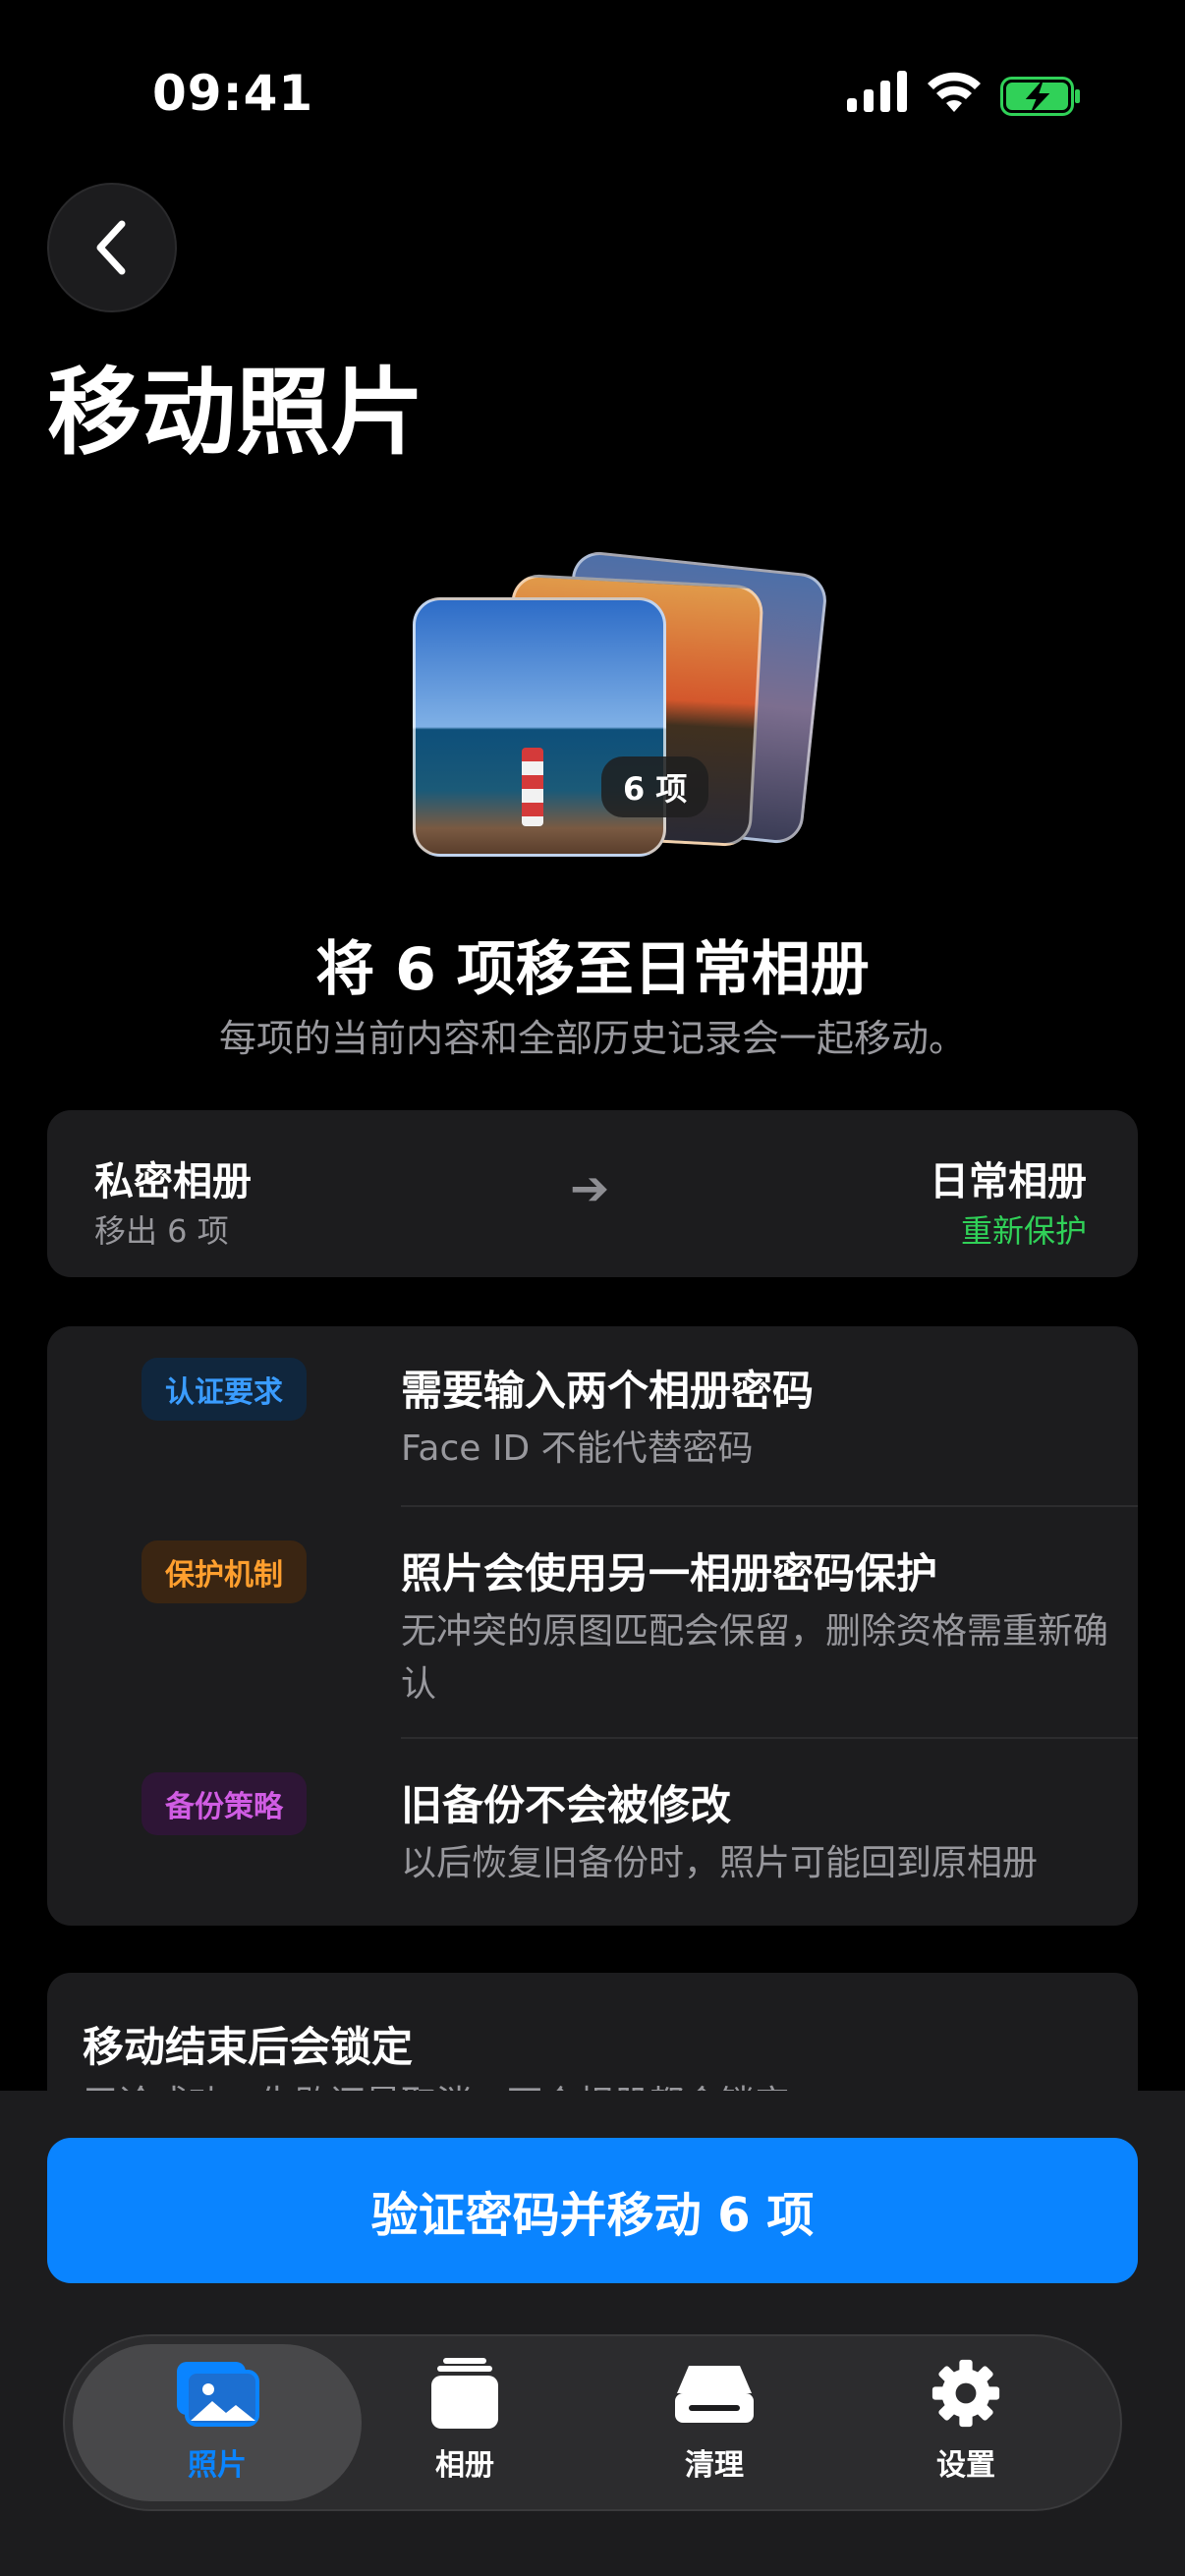 The height and width of the screenshot is (2576, 1185). Describe the element at coordinates (567, 1805) in the screenshot. I see `backup-title: 旧备份不会被修改` at that location.